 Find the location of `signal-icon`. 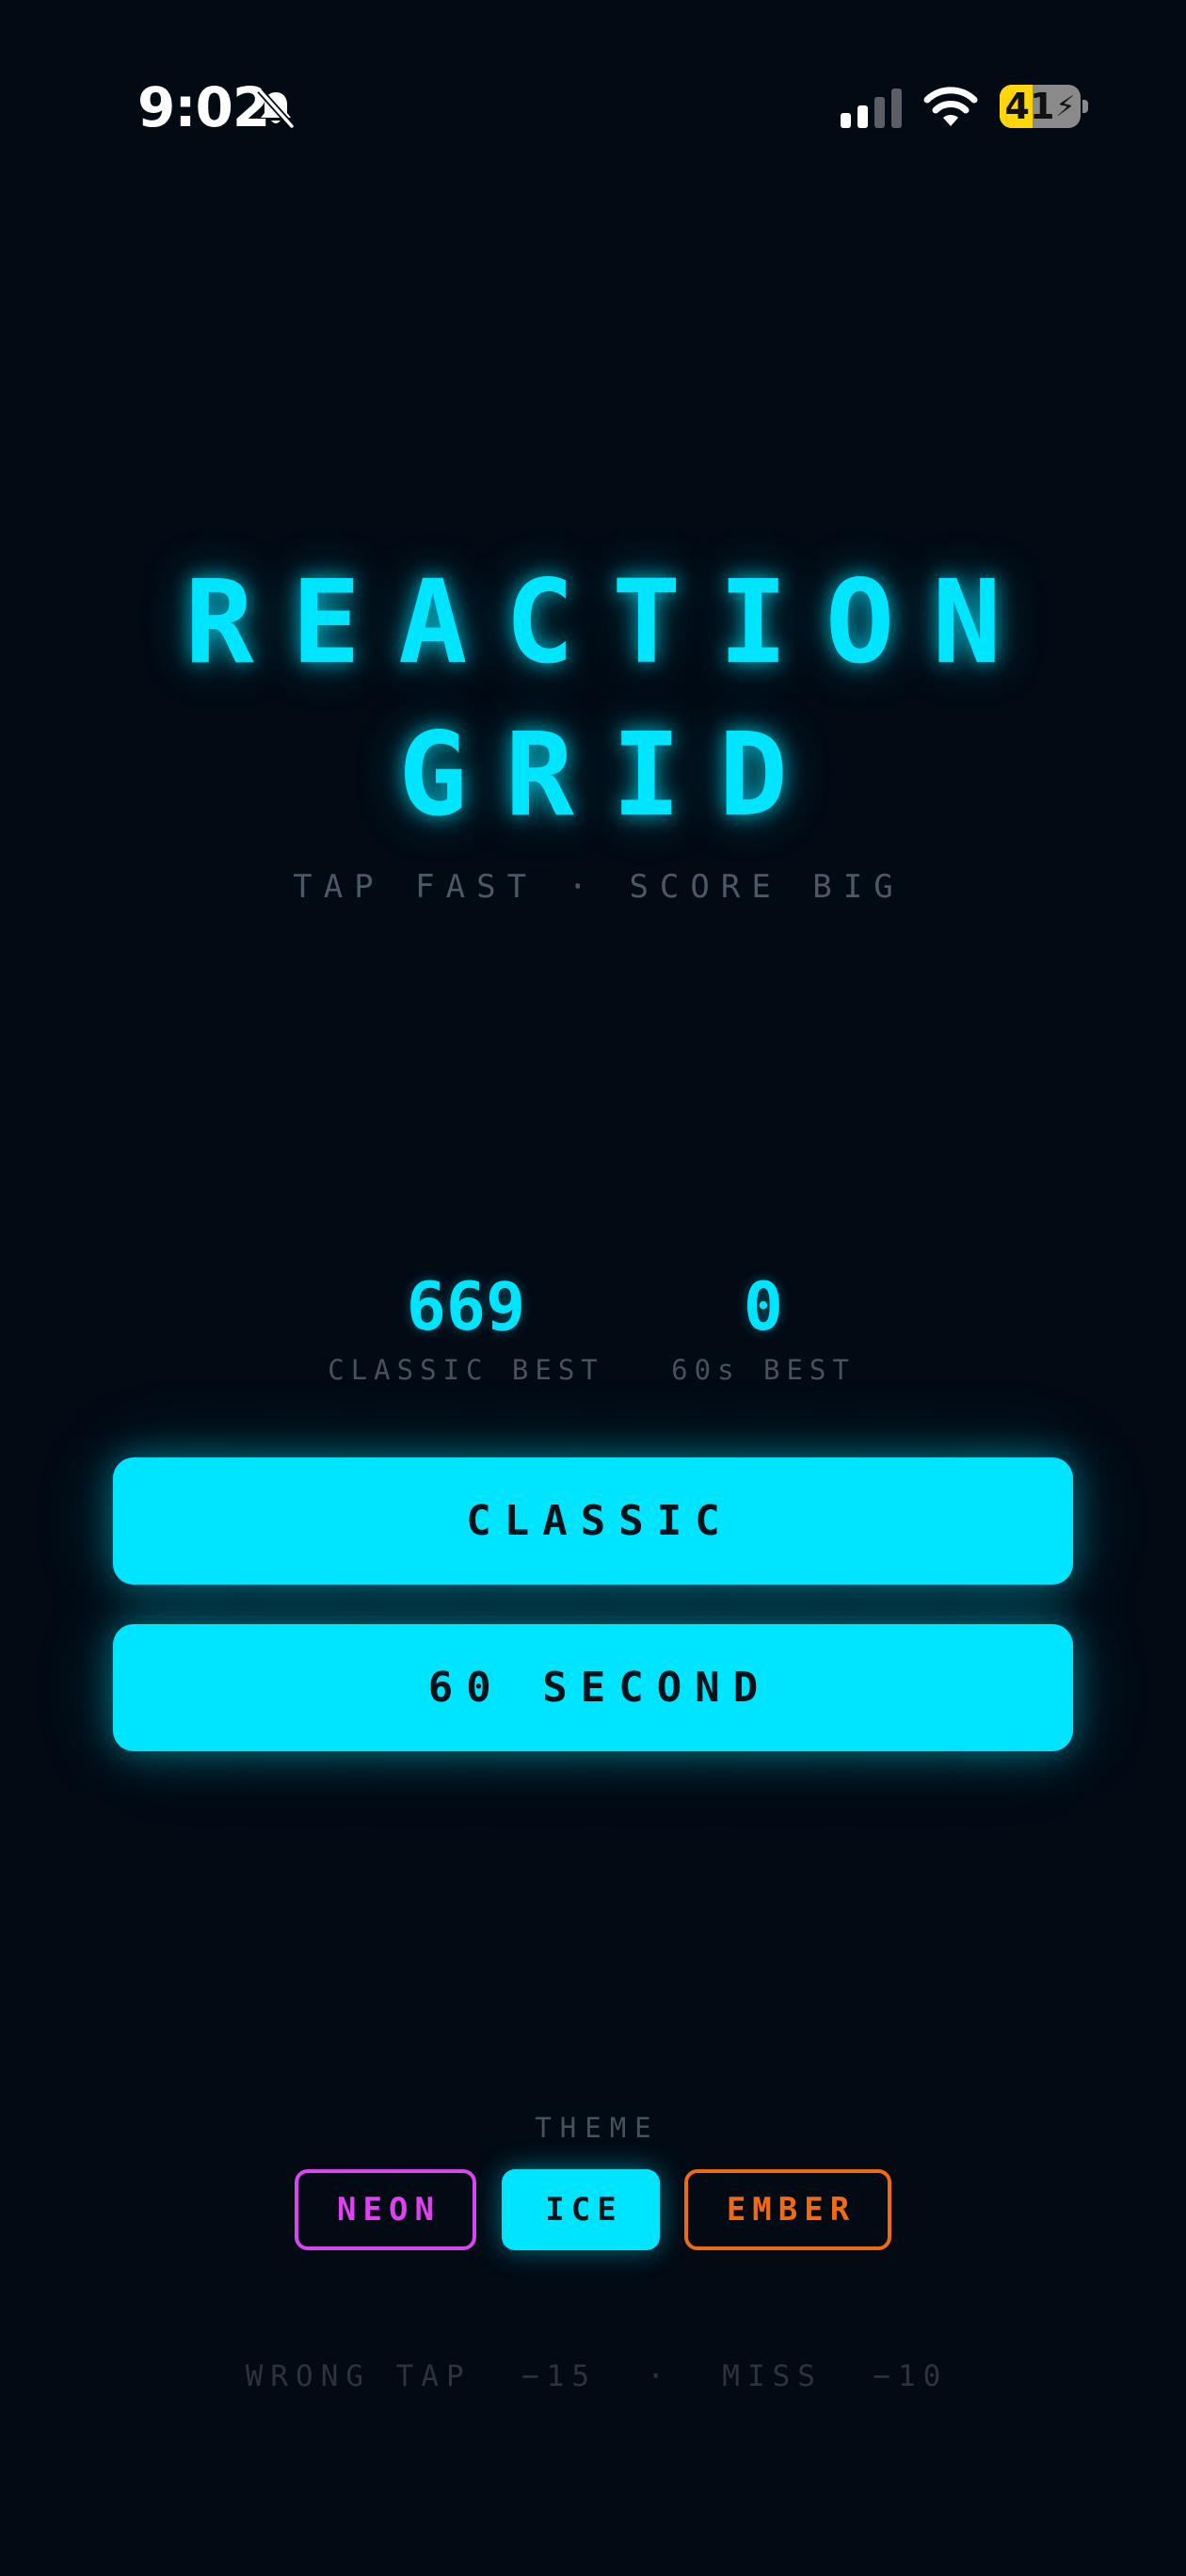

signal-icon is located at coordinates (871, 108).